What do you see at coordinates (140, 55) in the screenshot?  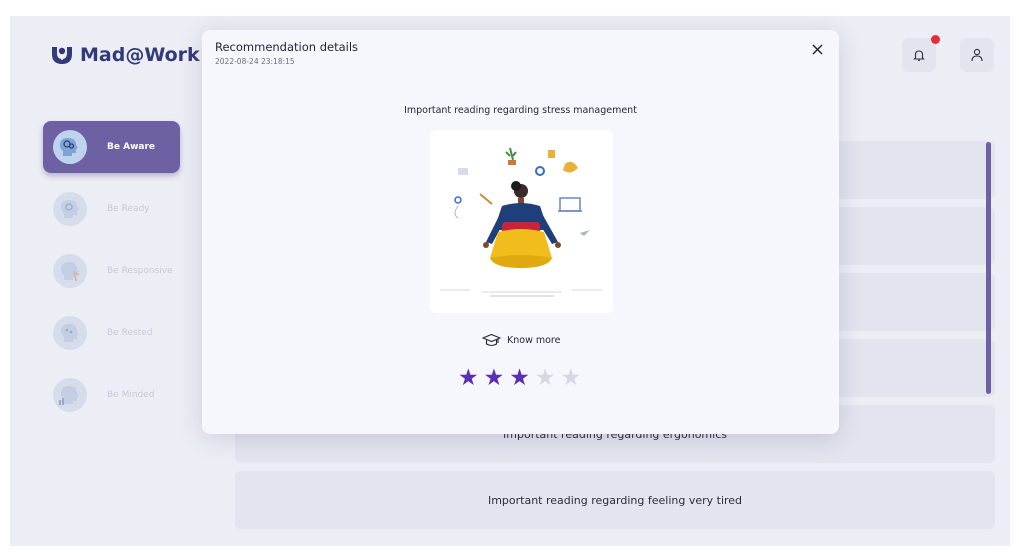 I see `app-name: Mad@Work` at bounding box center [140, 55].